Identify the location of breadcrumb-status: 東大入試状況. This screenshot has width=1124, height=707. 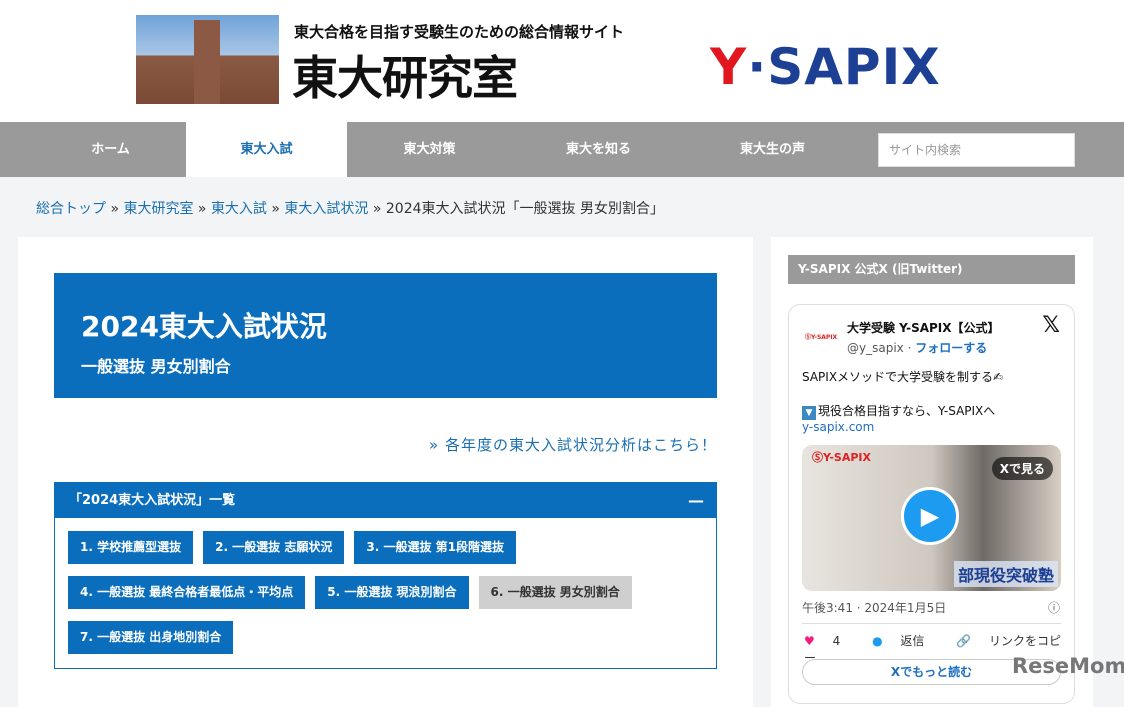
(326, 209).